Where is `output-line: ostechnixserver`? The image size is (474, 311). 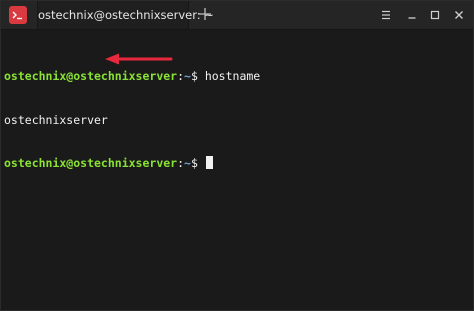 output-line: ostechnixserver is located at coordinates (238, 120).